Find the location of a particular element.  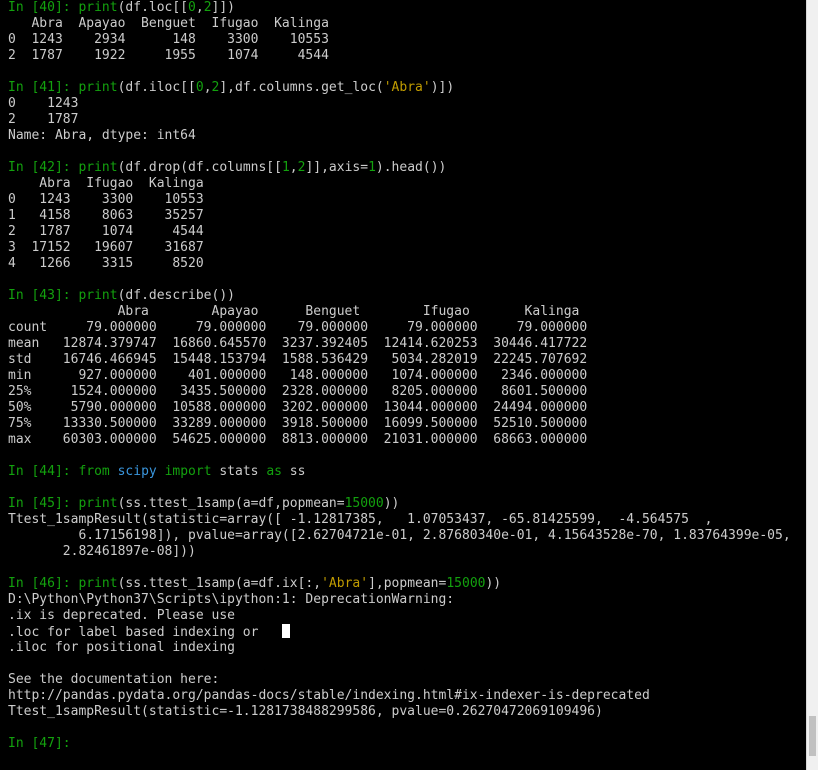

code-token: 2 is located at coordinates (207, 7).